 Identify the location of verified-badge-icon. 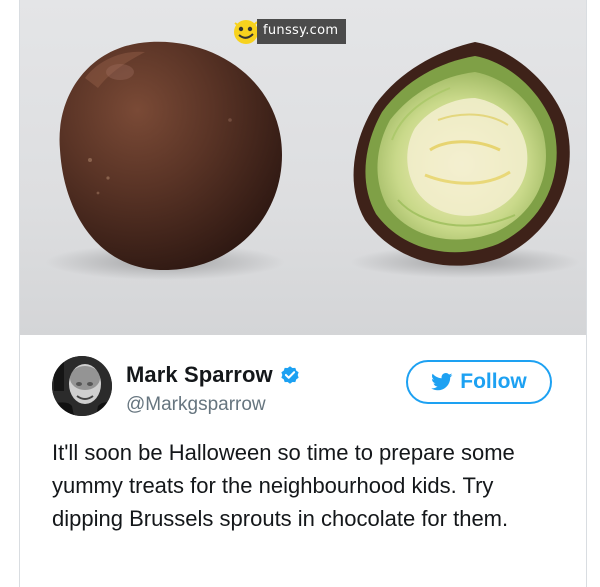
(290, 375).